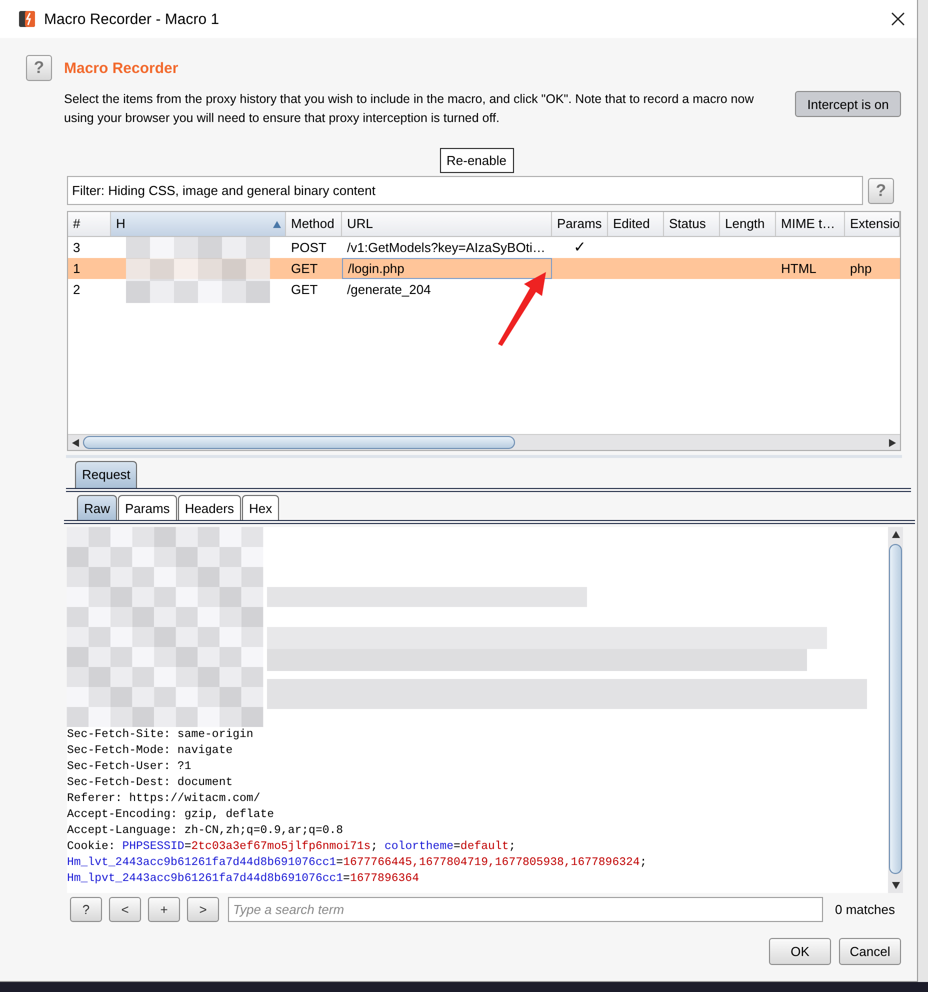 This screenshot has height=992, width=928. I want to click on table-cell: POST, so click(308, 247).